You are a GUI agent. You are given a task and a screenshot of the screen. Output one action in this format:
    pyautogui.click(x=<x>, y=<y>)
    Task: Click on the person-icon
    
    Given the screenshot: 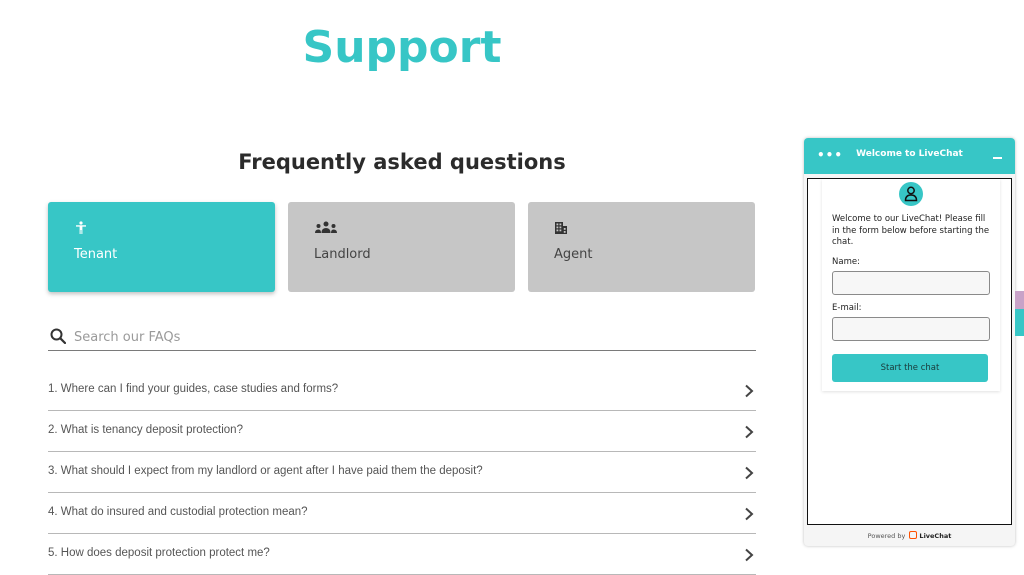 What is the action you would take?
    pyautogui.click(x=81, y=229)
    